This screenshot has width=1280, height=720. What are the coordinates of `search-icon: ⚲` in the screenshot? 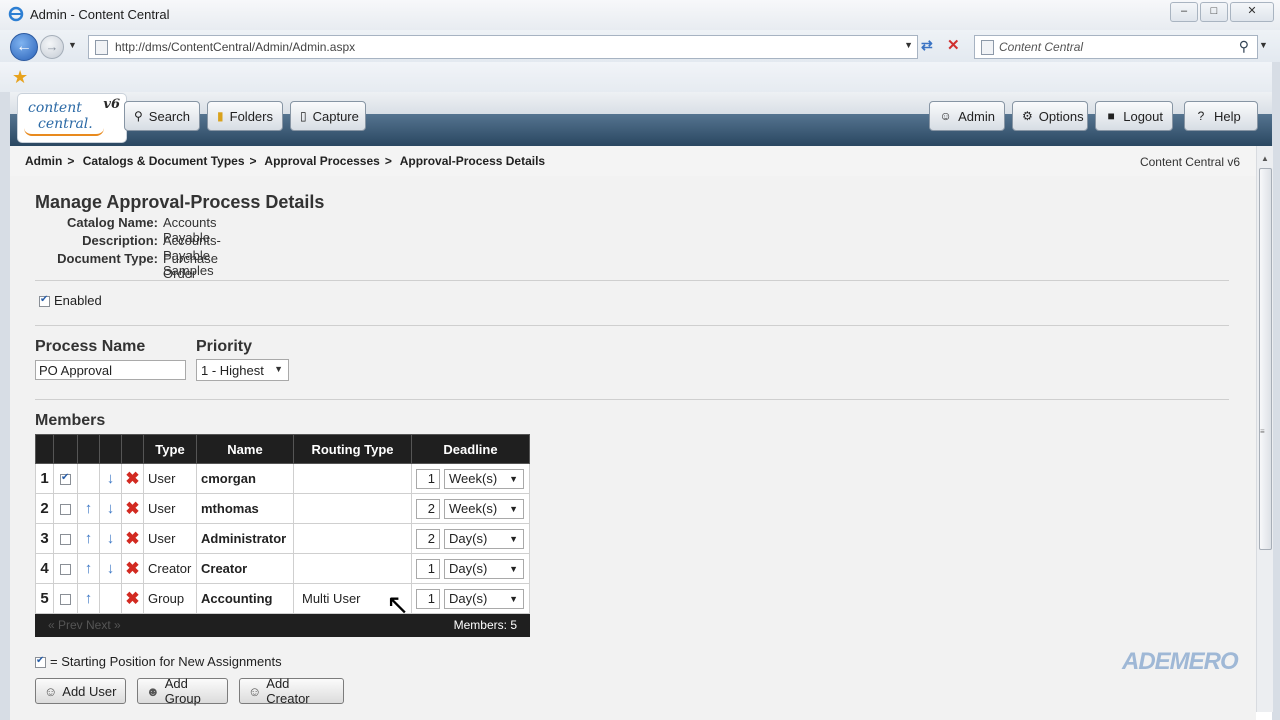 It's located at (1244, 46).